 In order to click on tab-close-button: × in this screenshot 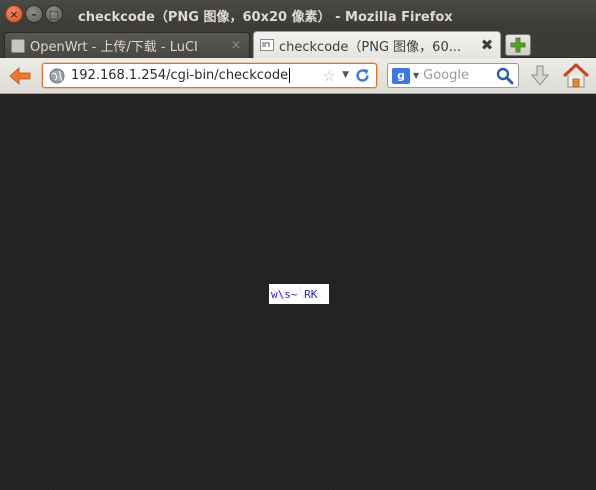, I will do `click(236, 45)`.